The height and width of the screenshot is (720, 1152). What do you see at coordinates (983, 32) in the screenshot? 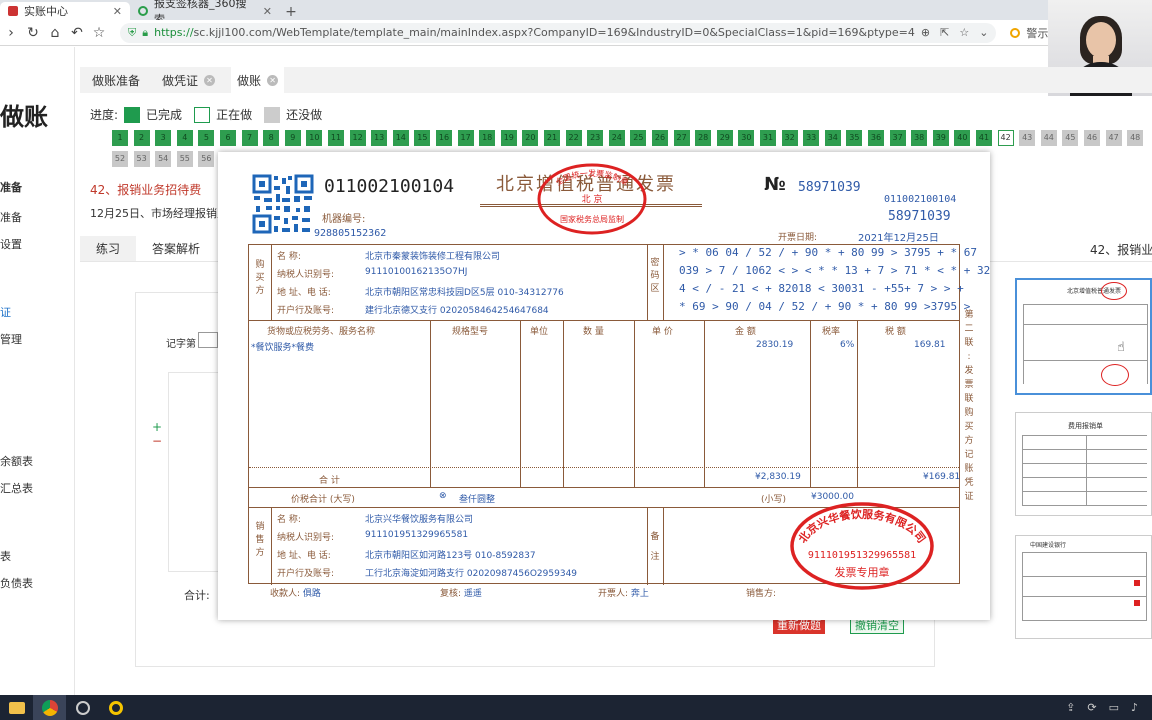
I see `dropdown-icon: ⌄` at bounding box center [983, 32].